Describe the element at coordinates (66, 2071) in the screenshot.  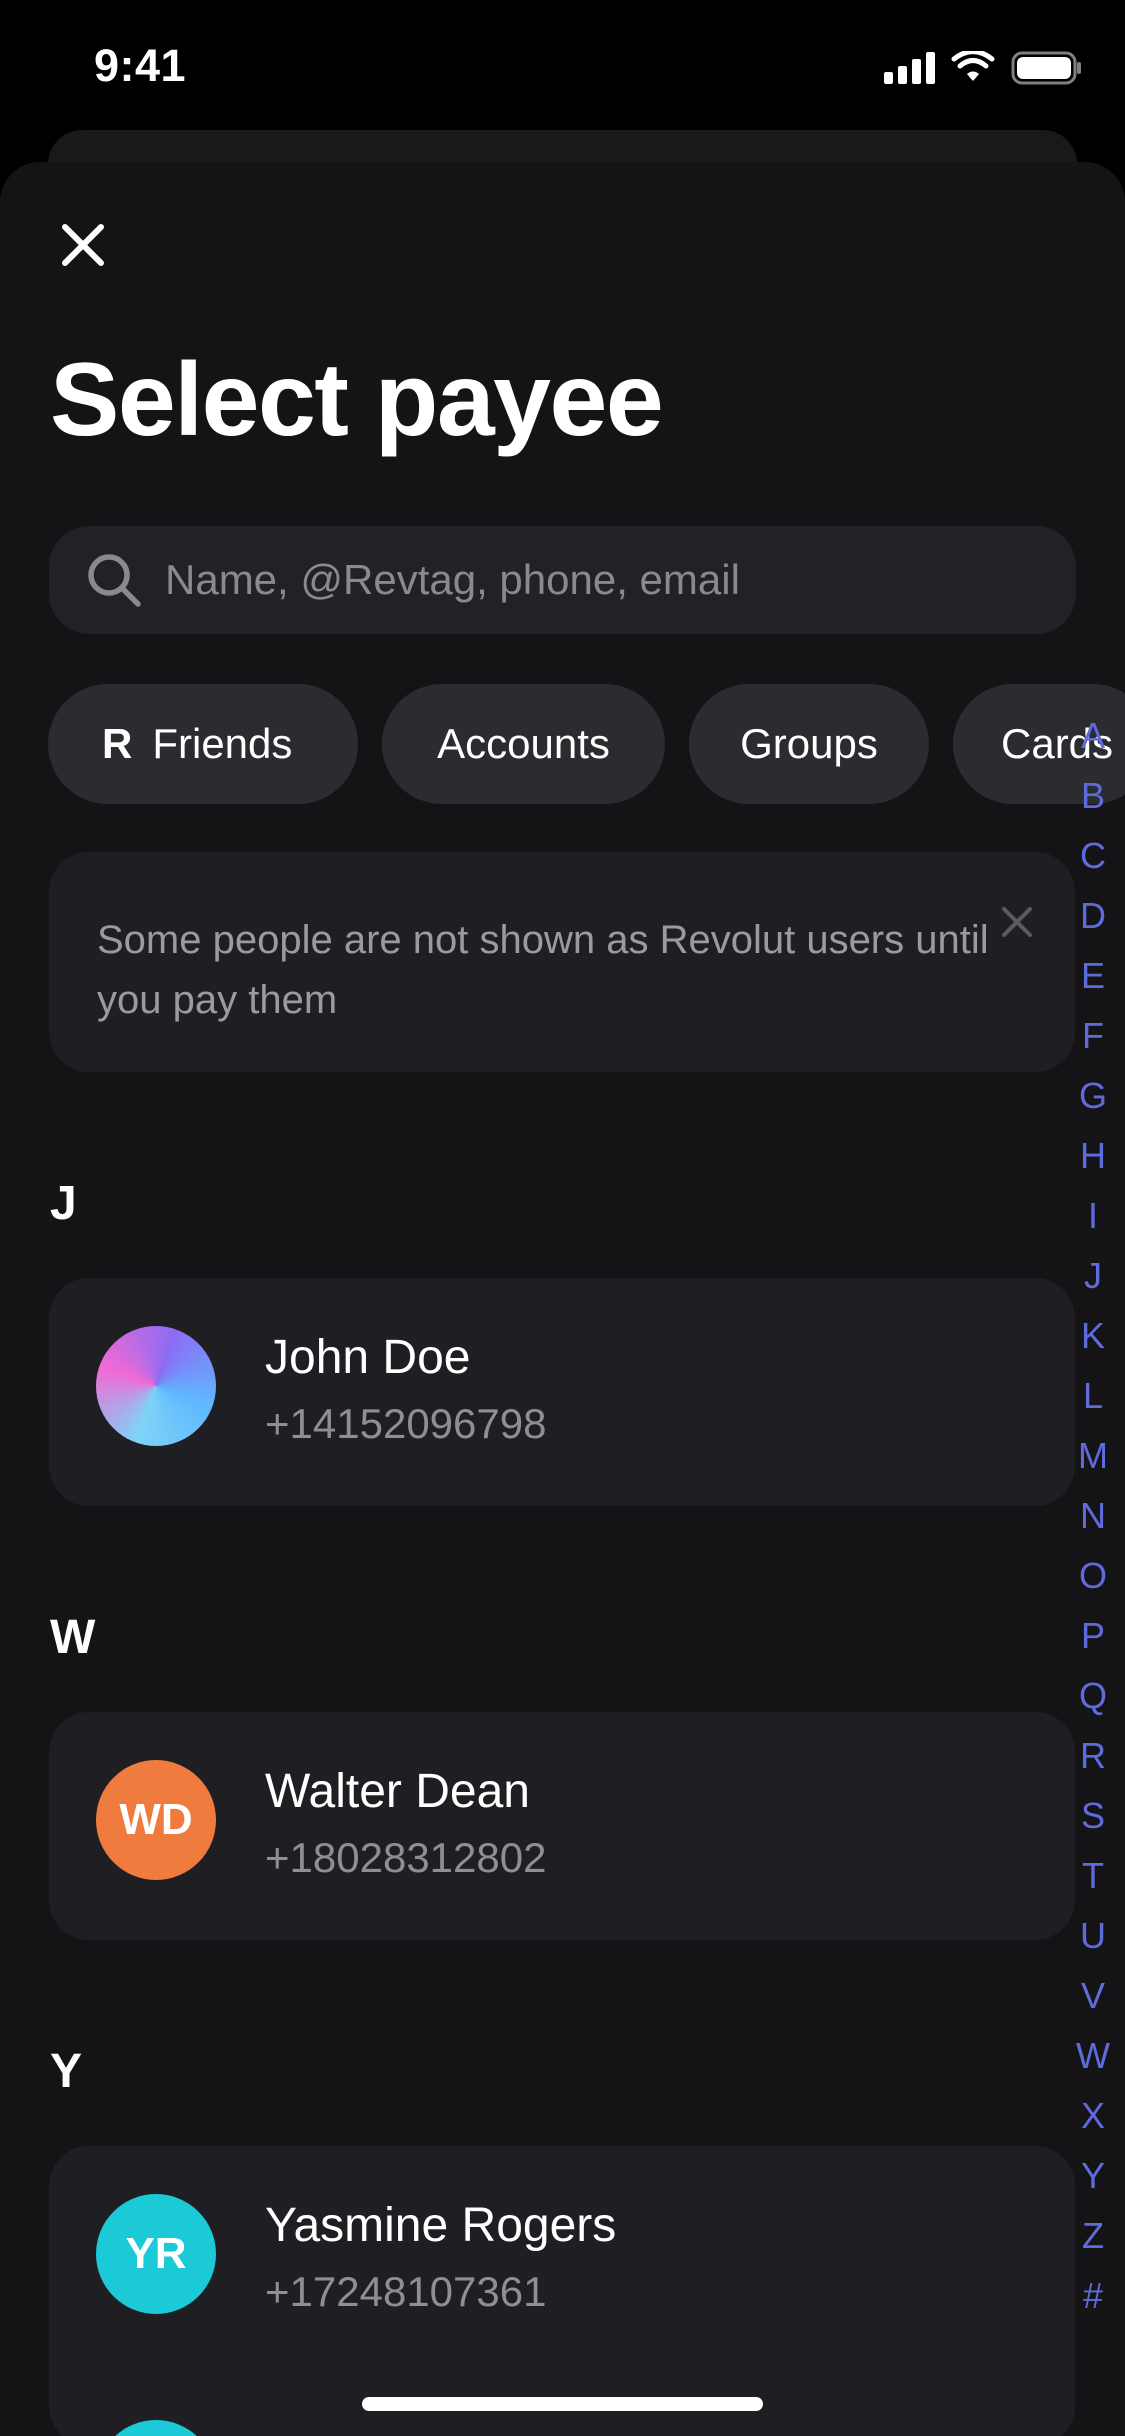
I see `section-header-y: Y` at that location.